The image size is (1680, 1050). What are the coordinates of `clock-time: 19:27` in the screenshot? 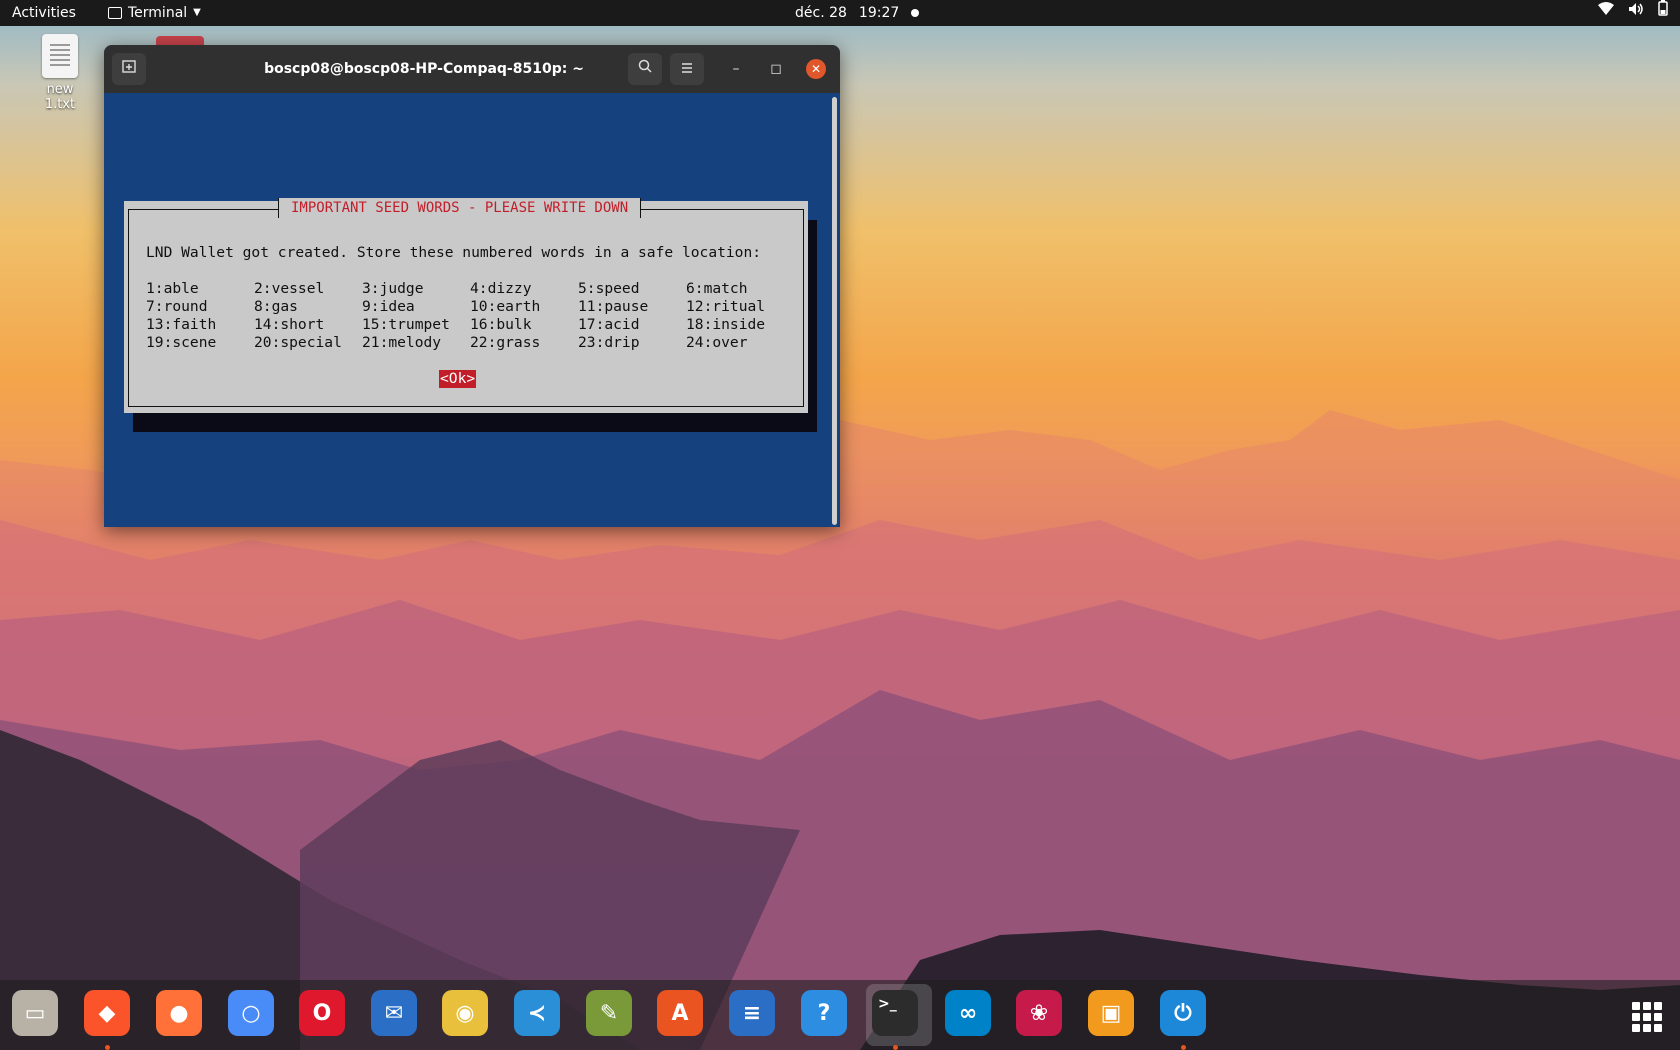 It's located at (879, 13).